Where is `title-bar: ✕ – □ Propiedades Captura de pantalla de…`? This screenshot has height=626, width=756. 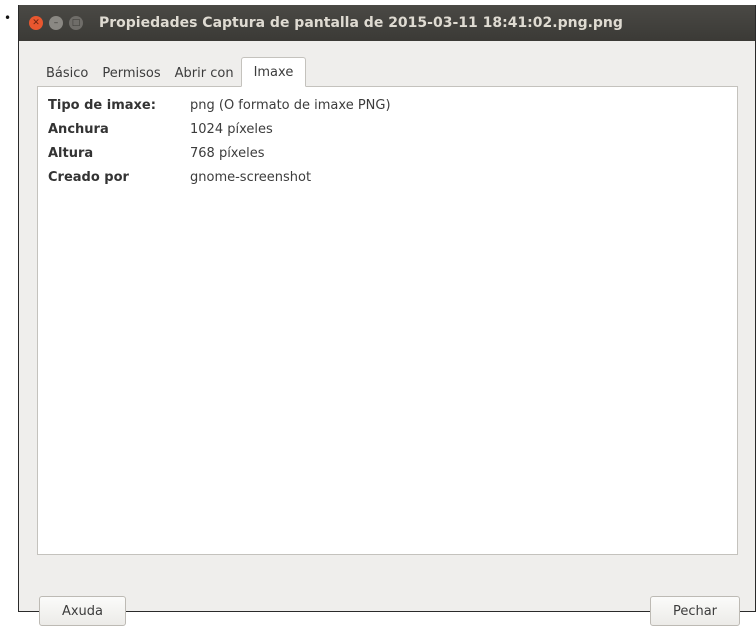 title-bar: ✕ – □ Propiedades Captura de pantalla de… is located at coordinates (387, 23).